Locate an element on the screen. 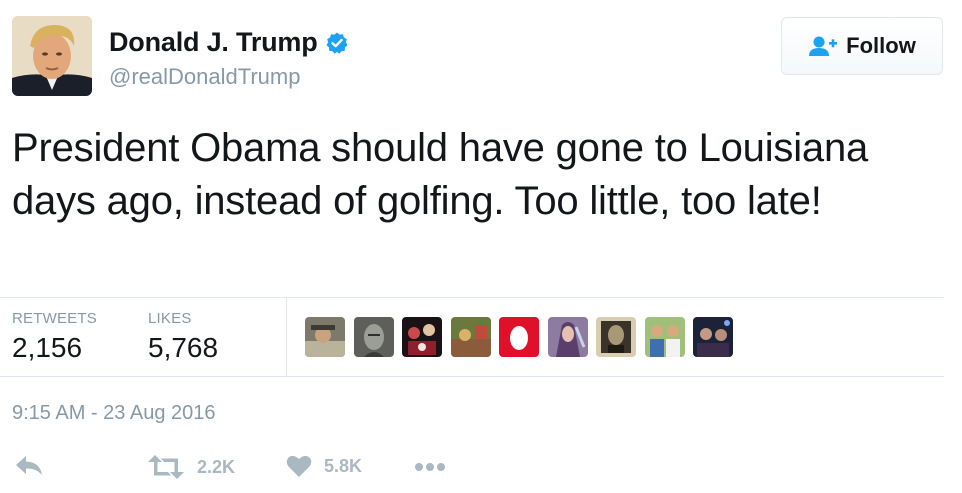 The height and width of the screenshot is (493, 962). reply-icon is located at coordinates (29, 465).